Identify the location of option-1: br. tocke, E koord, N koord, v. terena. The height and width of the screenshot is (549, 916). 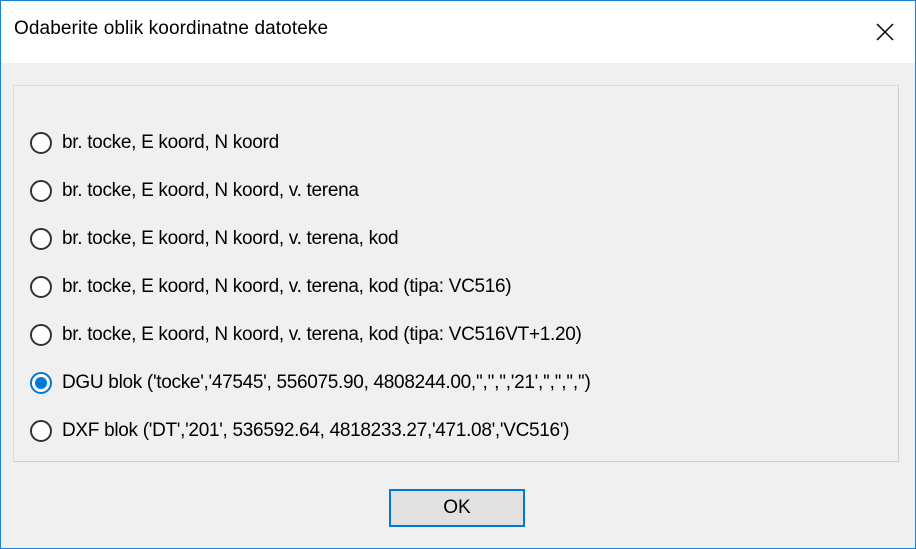
(310, 191).